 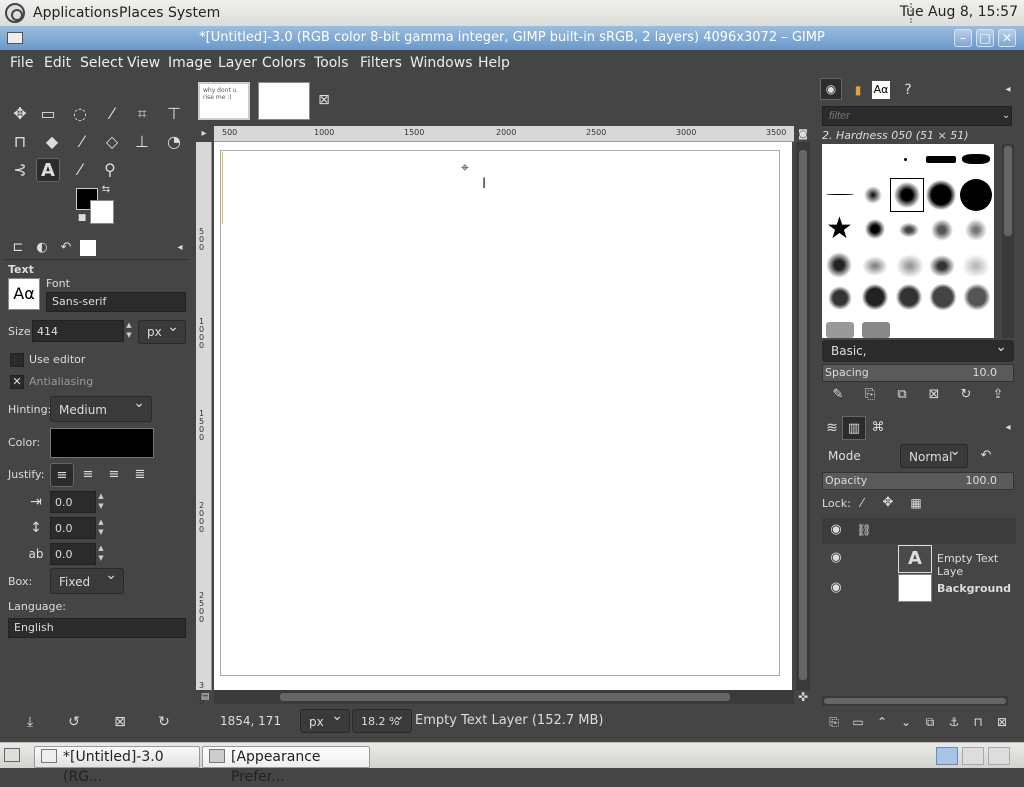 I want to click on text-layer-thumbnail-icon: A, so click(x=915, y=559).